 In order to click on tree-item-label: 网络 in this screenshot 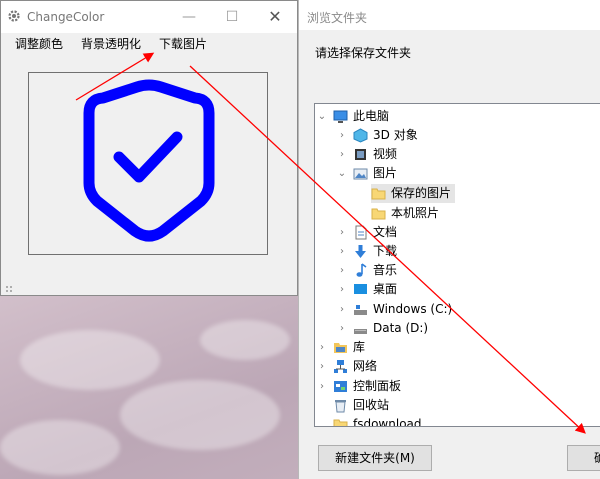, I will do `click(365, 366)`.